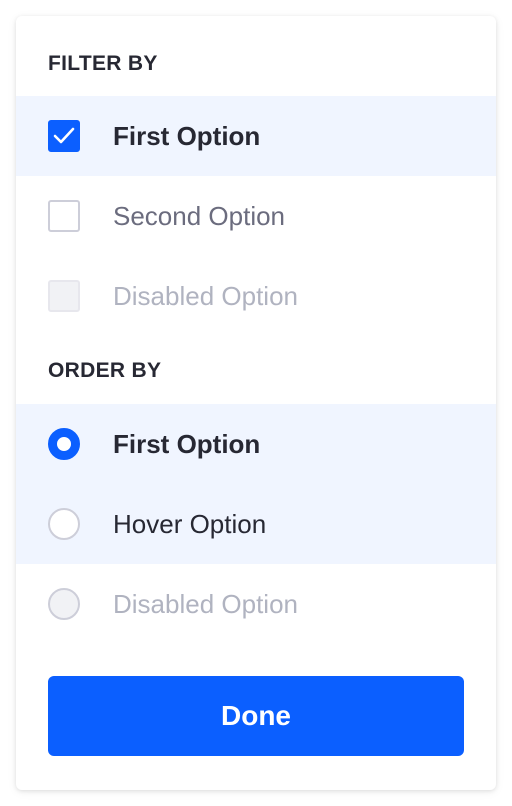 This screenshot has width=512, height=806. What do you see at coordinates (103, 63) in the screenshot?
I see `filter-by-header: FILTER BY` at bounding box center [103, 63].